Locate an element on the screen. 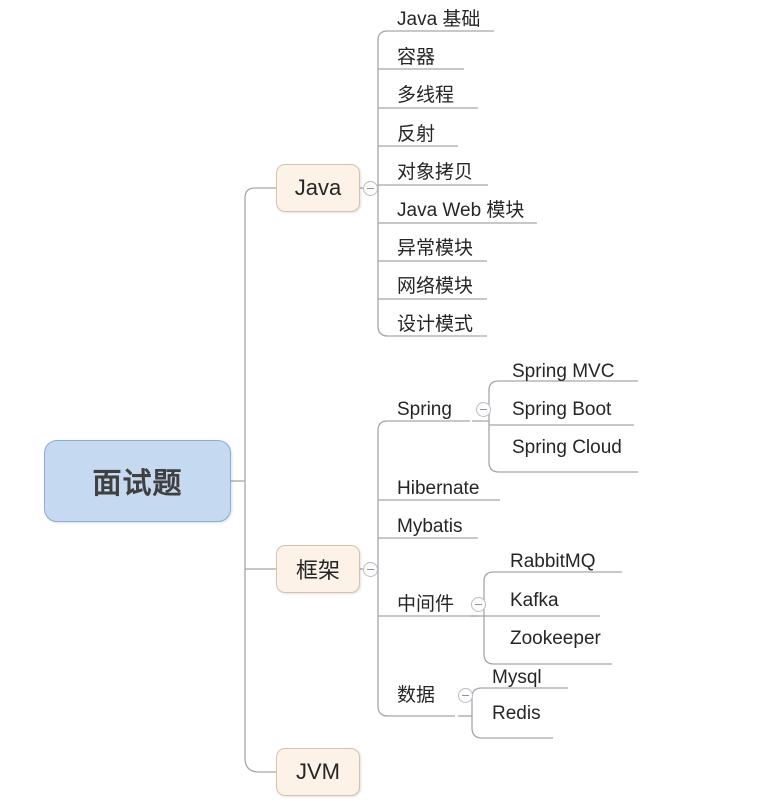 This screenshot has width=757, height=809. node-spring-cloud: Spring Cloud is located at coordinates (567, 447).